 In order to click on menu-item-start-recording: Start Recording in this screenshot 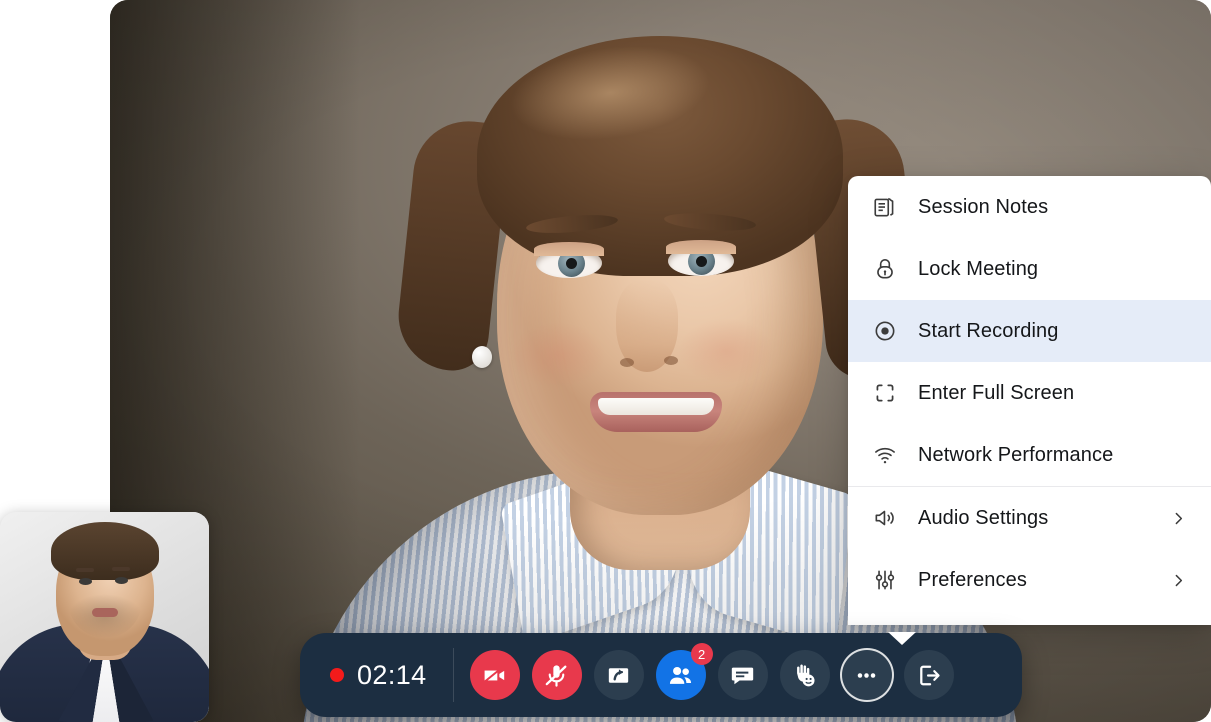, I will do `click(1029, 331)`.